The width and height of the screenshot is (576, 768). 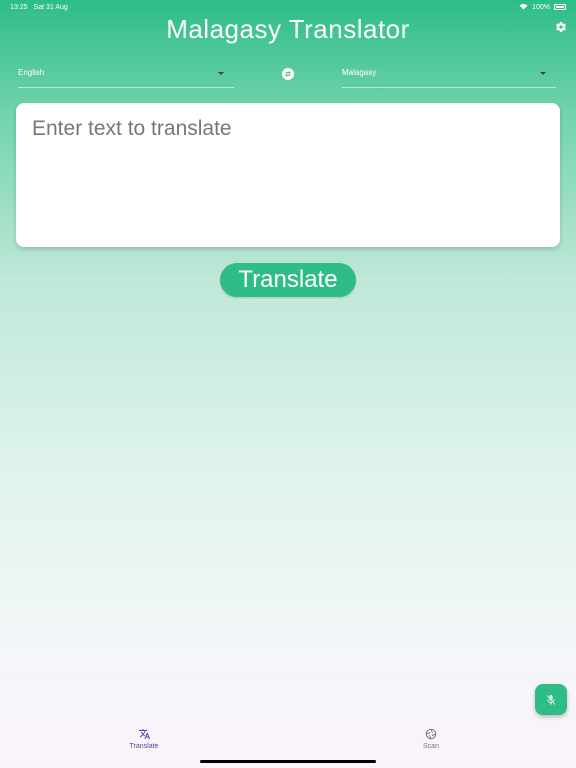 I want to click on target-language-label: Malagasy, so click(x=359, y=72).